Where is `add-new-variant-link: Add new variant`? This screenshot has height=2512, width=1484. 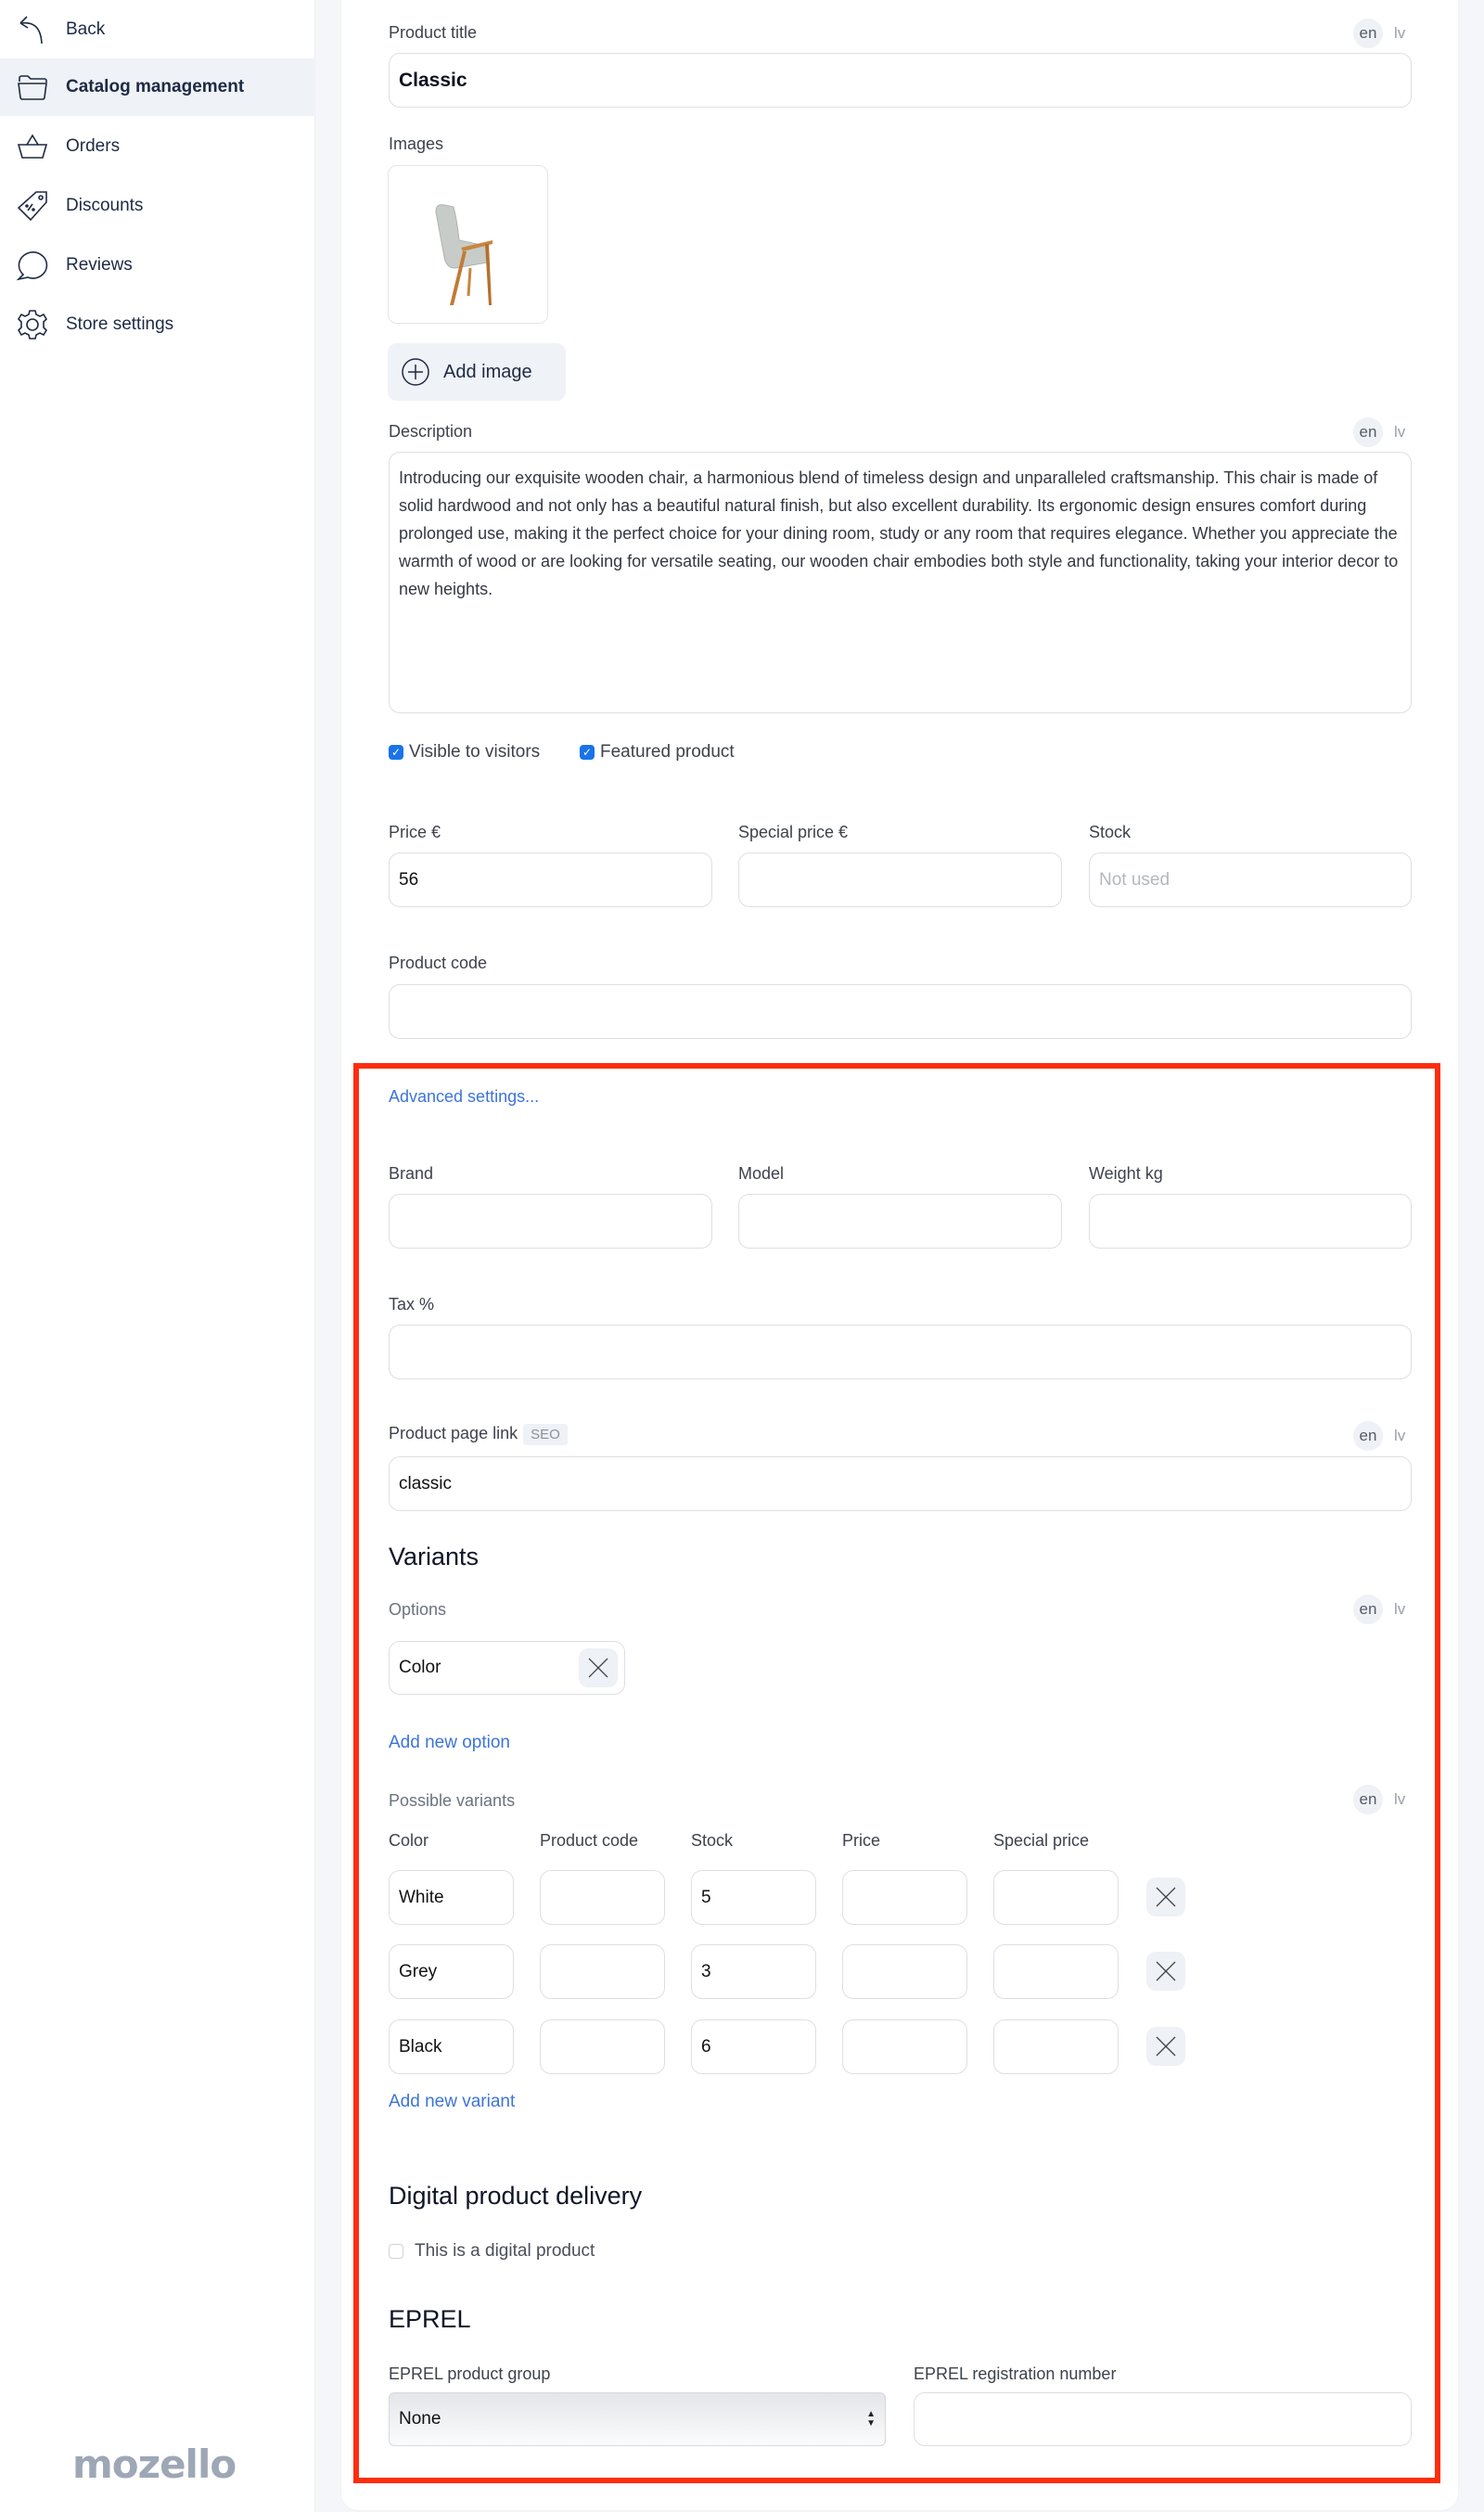 add-new-variant-link: Add new variant is located at coordinates (452, 2102).